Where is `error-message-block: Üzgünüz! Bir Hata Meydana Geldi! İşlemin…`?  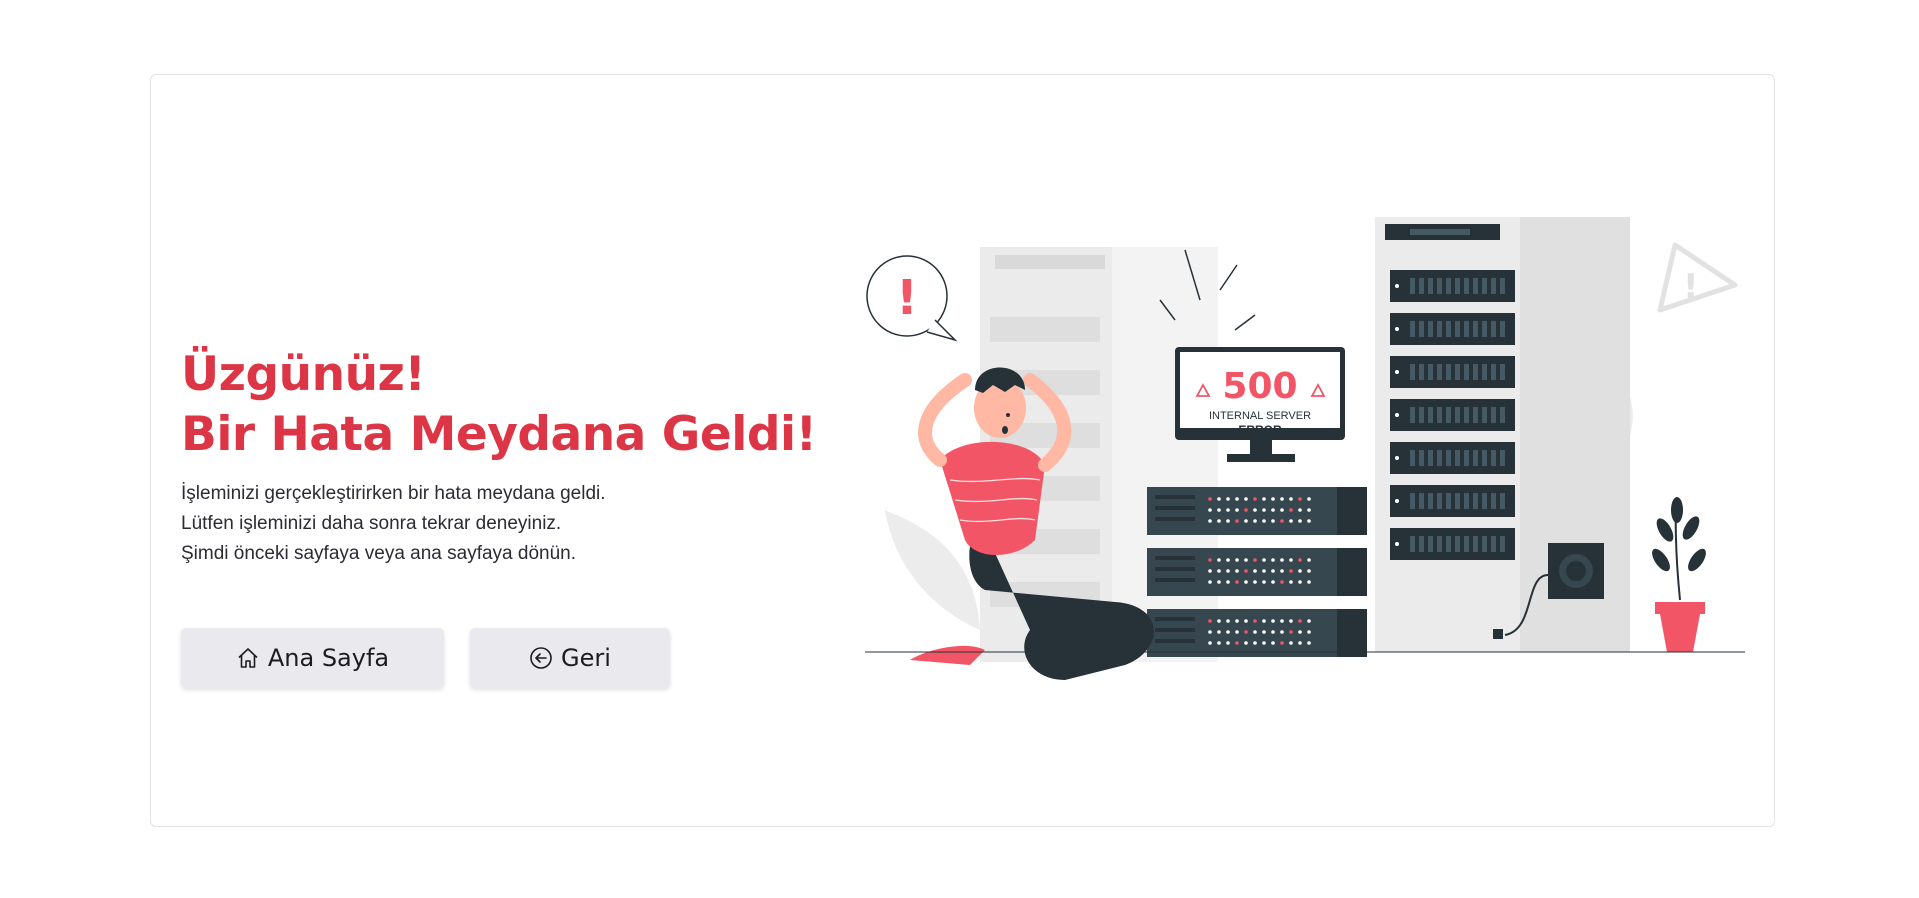 error-message-block: Üzgünüz! Bir Hata Meydana Geldi! İşlemin… is located at coordinates (501, 457).